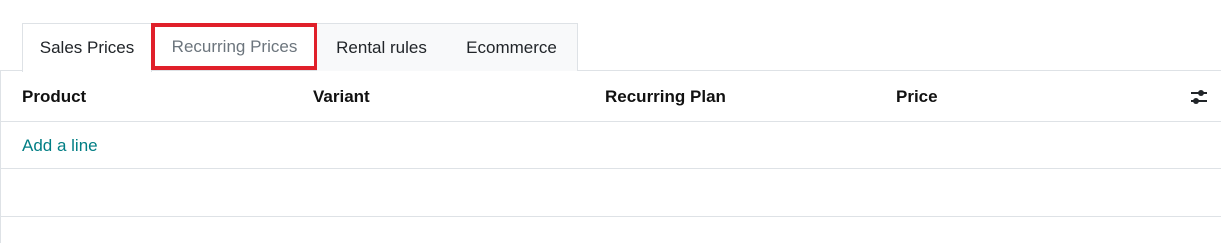  I want to click on column-header-product: Product, so click(54, 96).